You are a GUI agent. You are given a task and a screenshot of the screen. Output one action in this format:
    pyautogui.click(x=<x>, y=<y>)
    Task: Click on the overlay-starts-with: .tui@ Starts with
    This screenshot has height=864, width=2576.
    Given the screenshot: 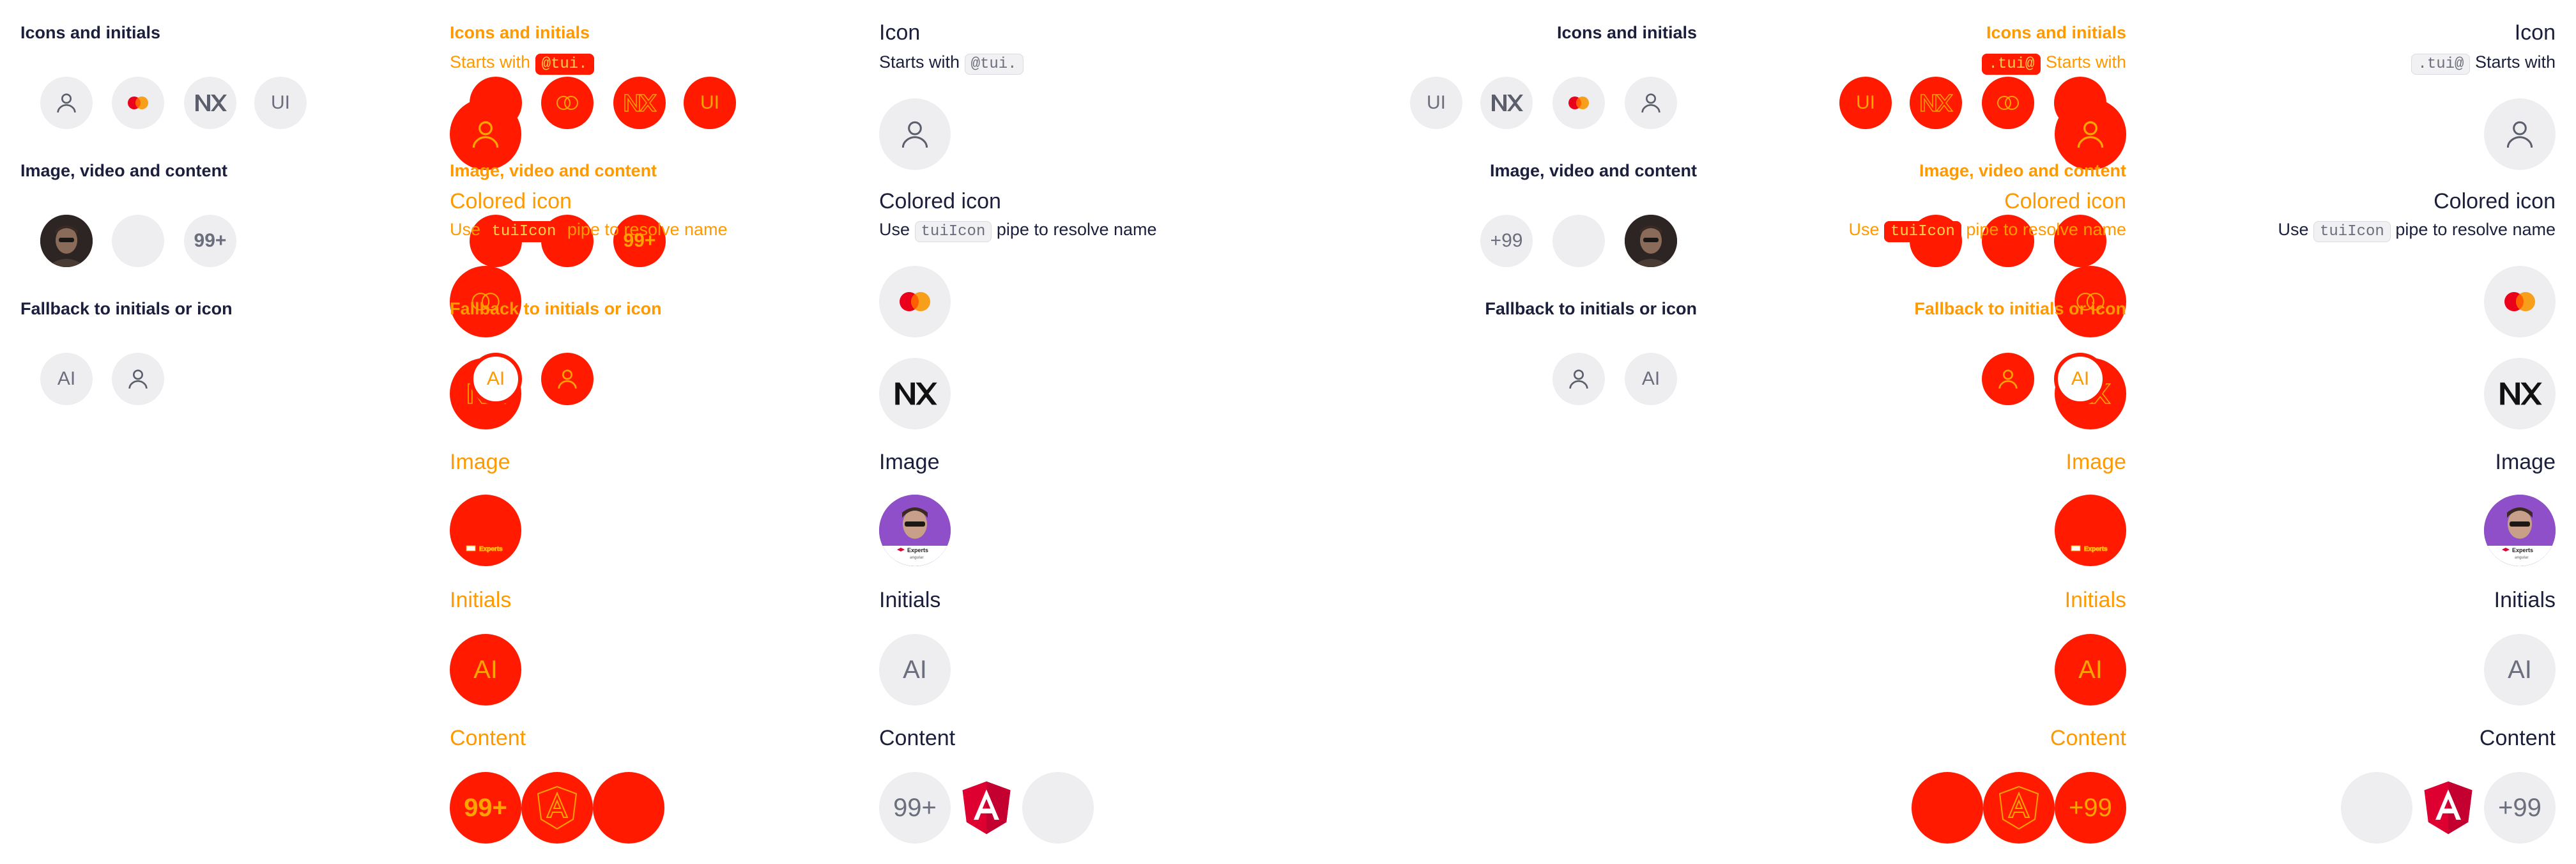 What is the action you would take?
    pyautogui.click(x=2054, y=64)
    